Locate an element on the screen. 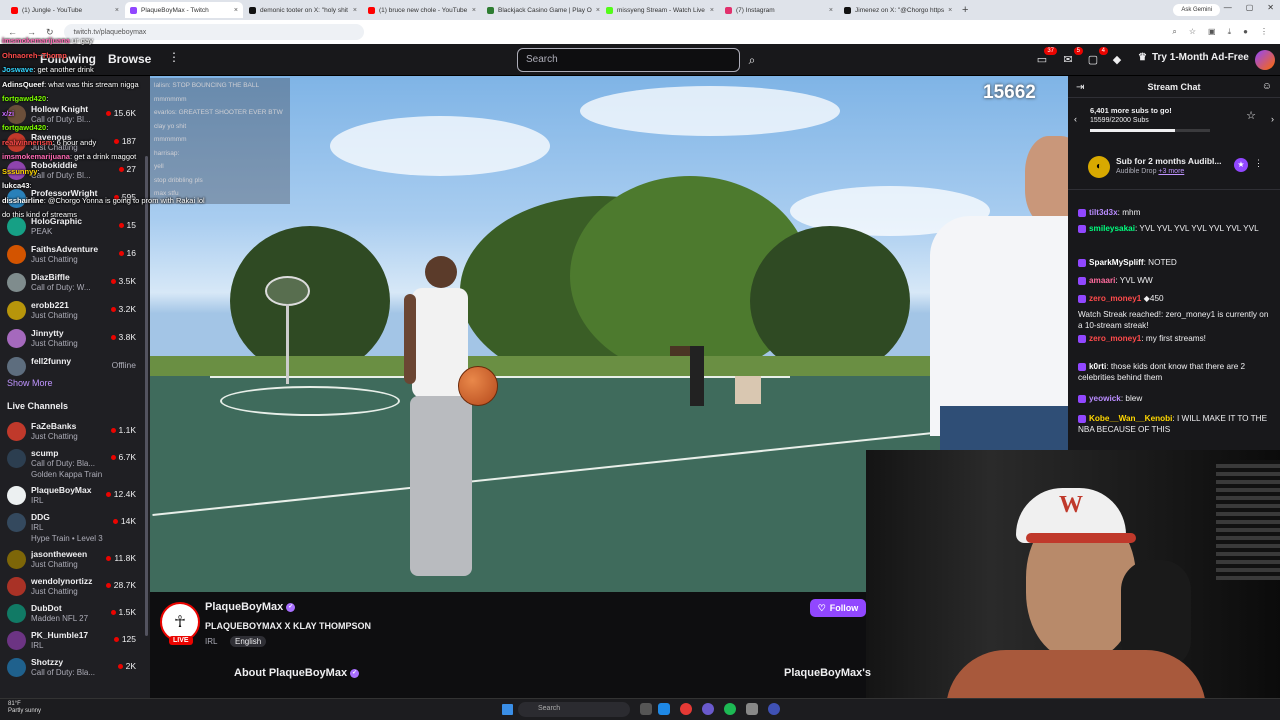  viewer-count: 16 is located at coordinates (131, 253).